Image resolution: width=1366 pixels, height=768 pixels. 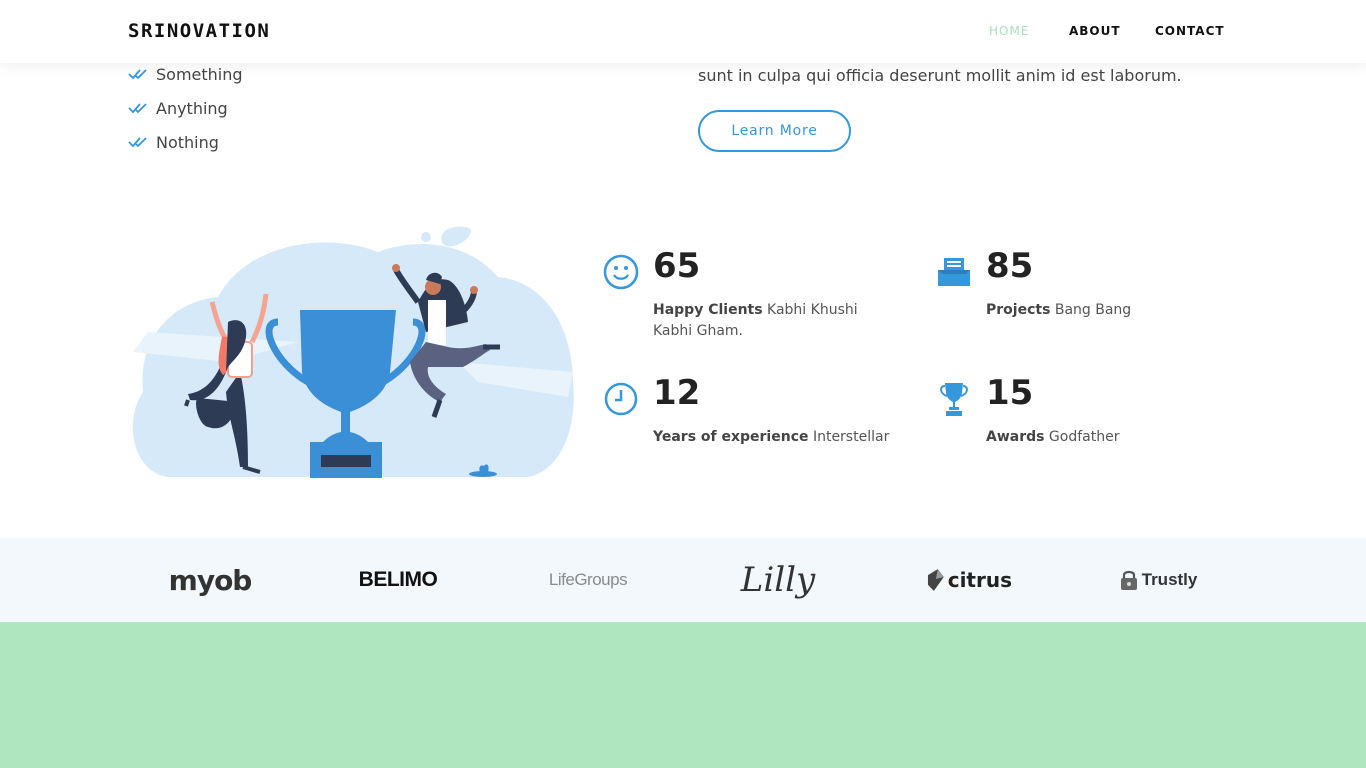 I want to click on celebration-illustration, so click(x=353, y=352).